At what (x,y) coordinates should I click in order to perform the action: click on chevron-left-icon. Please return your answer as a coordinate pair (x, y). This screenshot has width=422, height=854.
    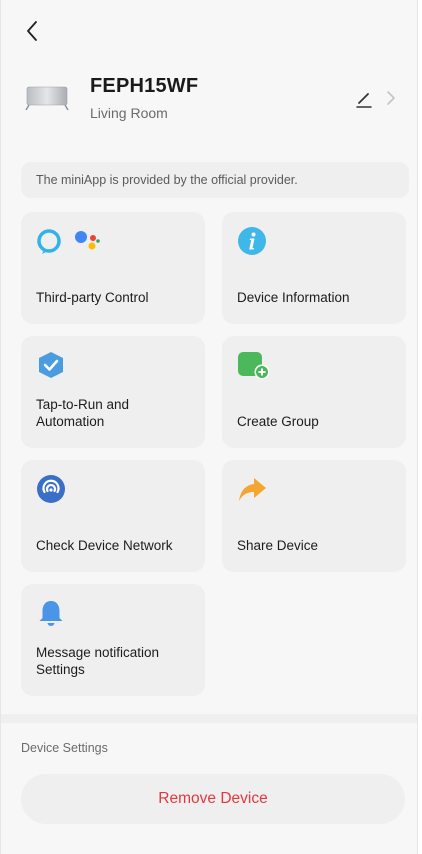
    Looking at the image, I should click on (32, 31).